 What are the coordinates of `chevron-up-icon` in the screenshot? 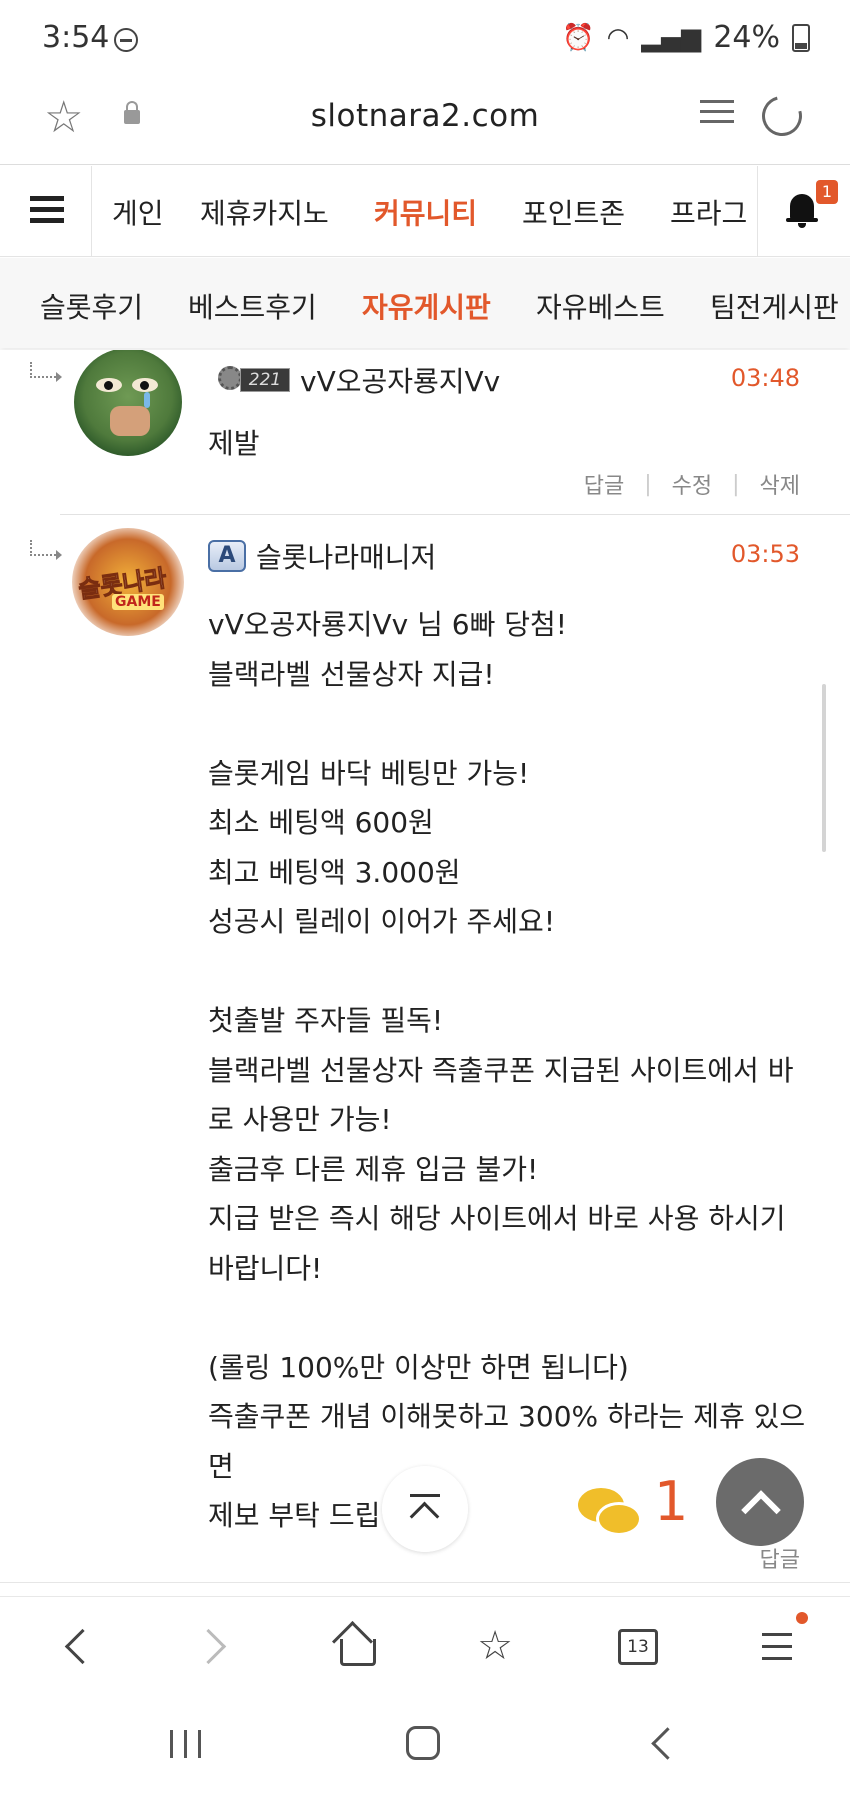 It's located at (761, 1510).